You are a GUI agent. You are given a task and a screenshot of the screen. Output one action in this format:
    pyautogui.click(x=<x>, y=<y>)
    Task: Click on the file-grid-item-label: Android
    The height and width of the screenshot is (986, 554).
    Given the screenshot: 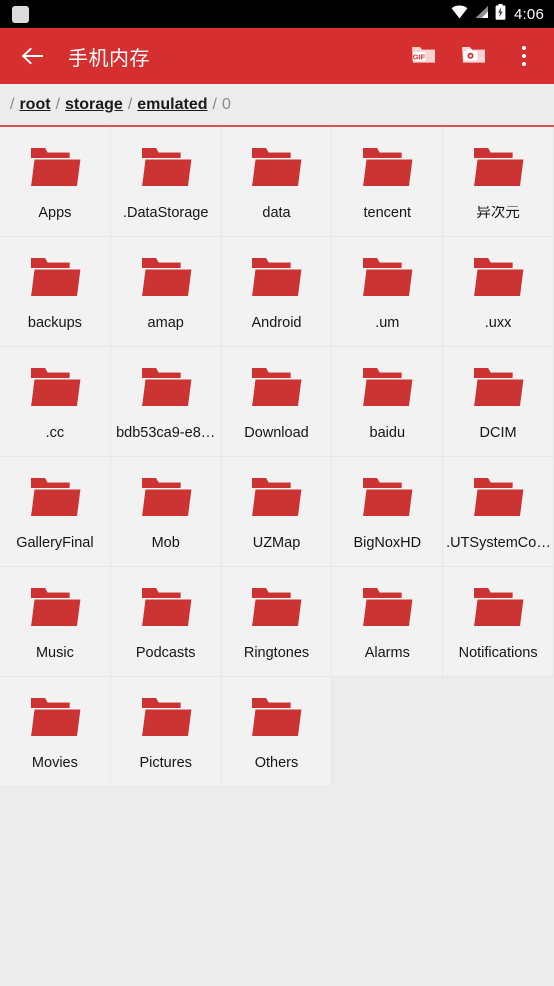 What is the action you would take?
    pyautogui.click(x=276, y=323)
    